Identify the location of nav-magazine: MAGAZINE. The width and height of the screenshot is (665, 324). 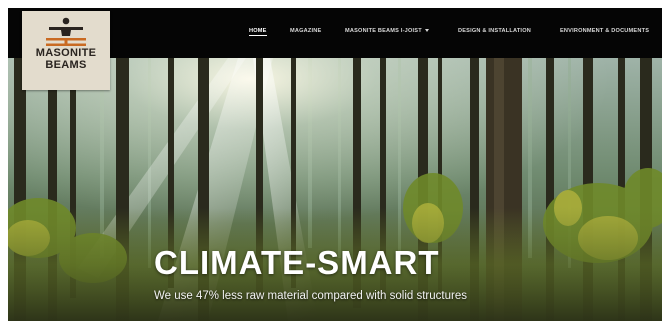
(305, 31).